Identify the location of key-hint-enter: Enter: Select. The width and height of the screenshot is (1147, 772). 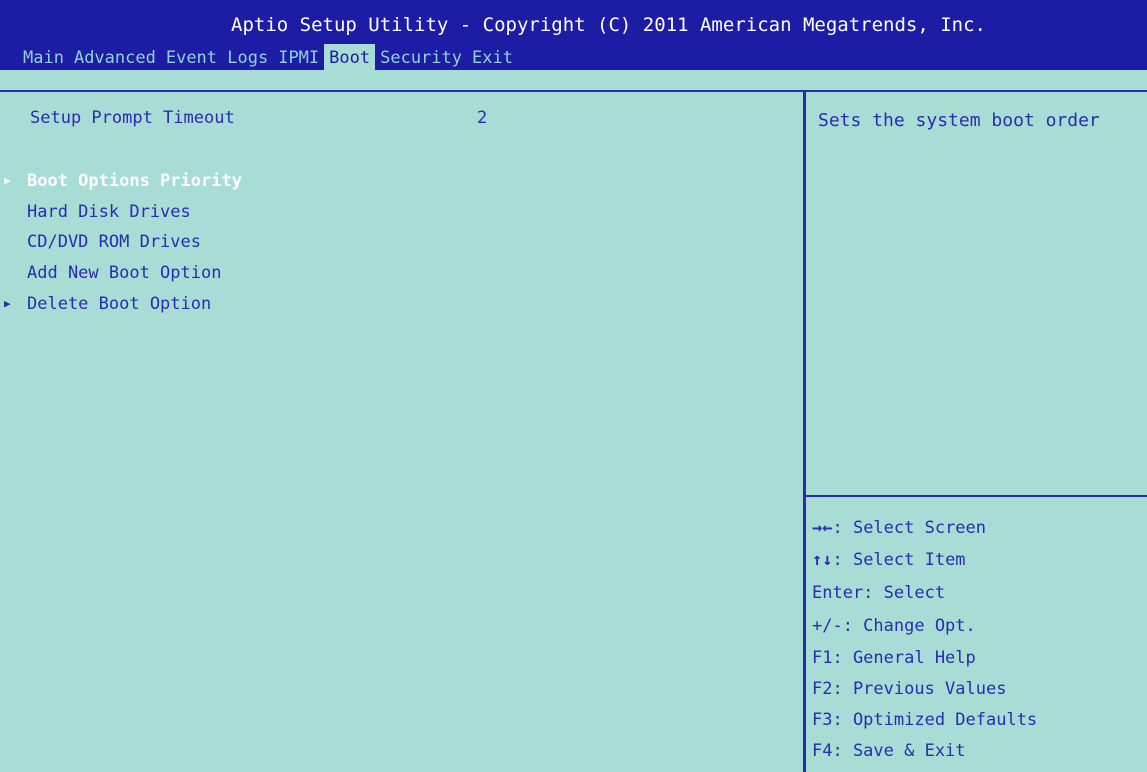
(879, 593).